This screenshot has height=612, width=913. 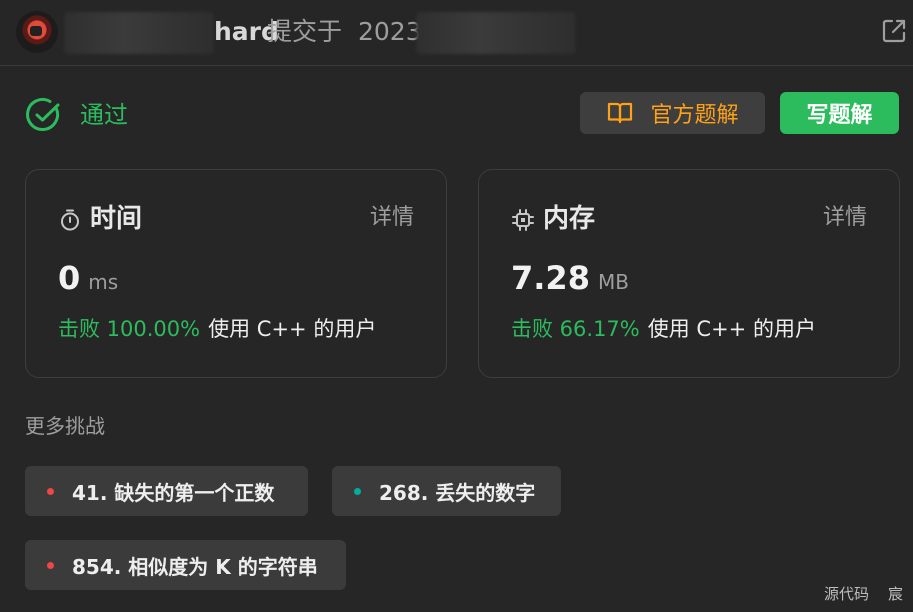 I want to click on memory-metric: 7.28 MB, so click(x=570, y=278).